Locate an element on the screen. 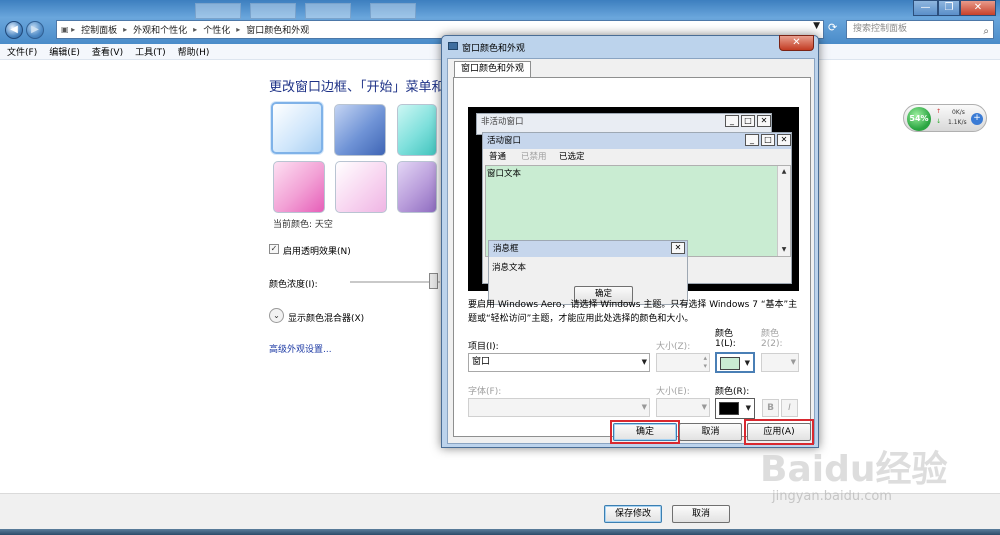  ok-button: 确定 is located at coordinates (645, 432).